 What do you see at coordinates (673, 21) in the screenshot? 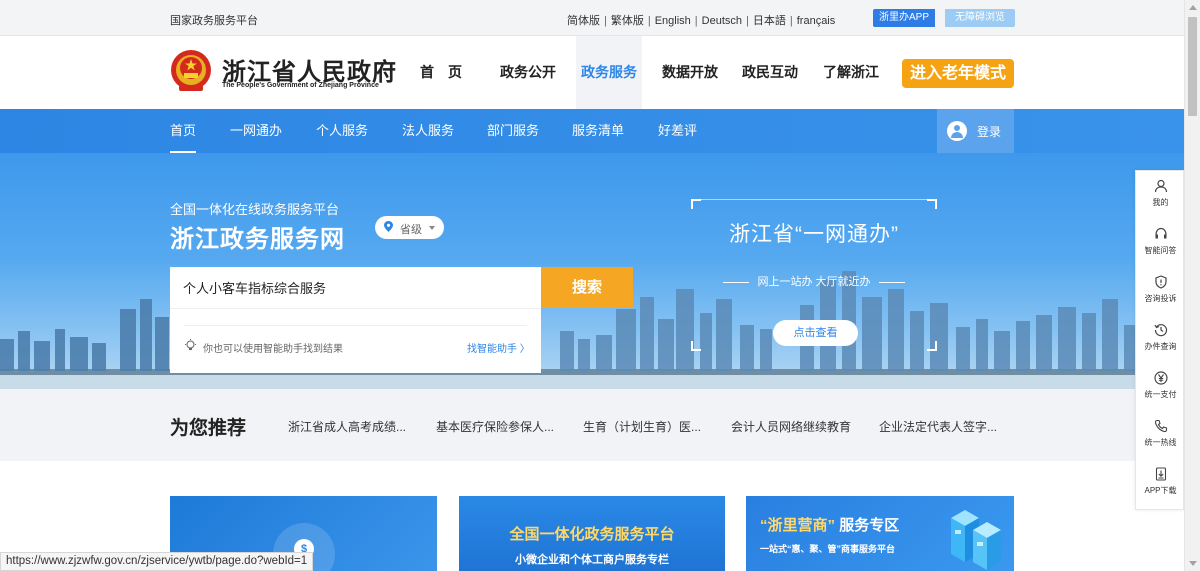
I see `lang-english: English` at bounding box center [673, 21].